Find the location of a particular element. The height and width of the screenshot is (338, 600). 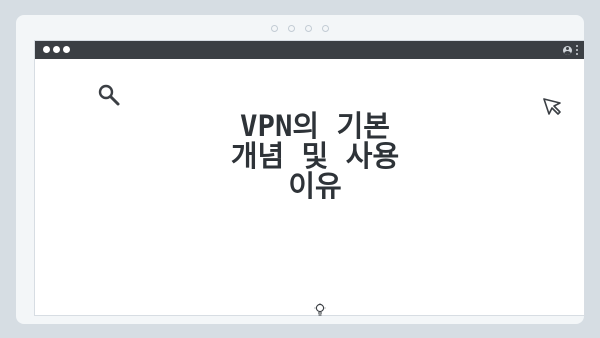

lightbulb-icon is located at coordinates (320, 309).